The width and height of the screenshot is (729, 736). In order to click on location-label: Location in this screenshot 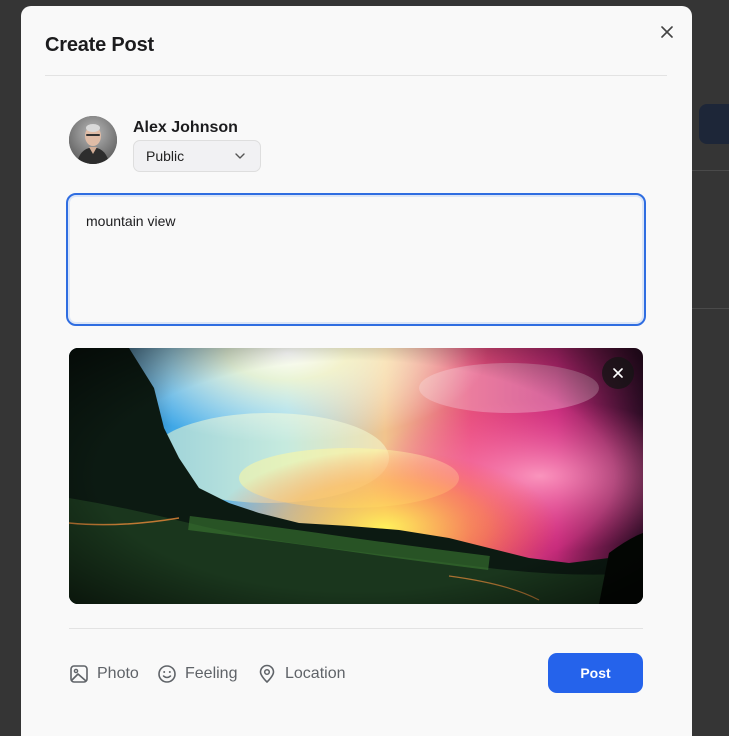, I will do `click(315, 673)`.